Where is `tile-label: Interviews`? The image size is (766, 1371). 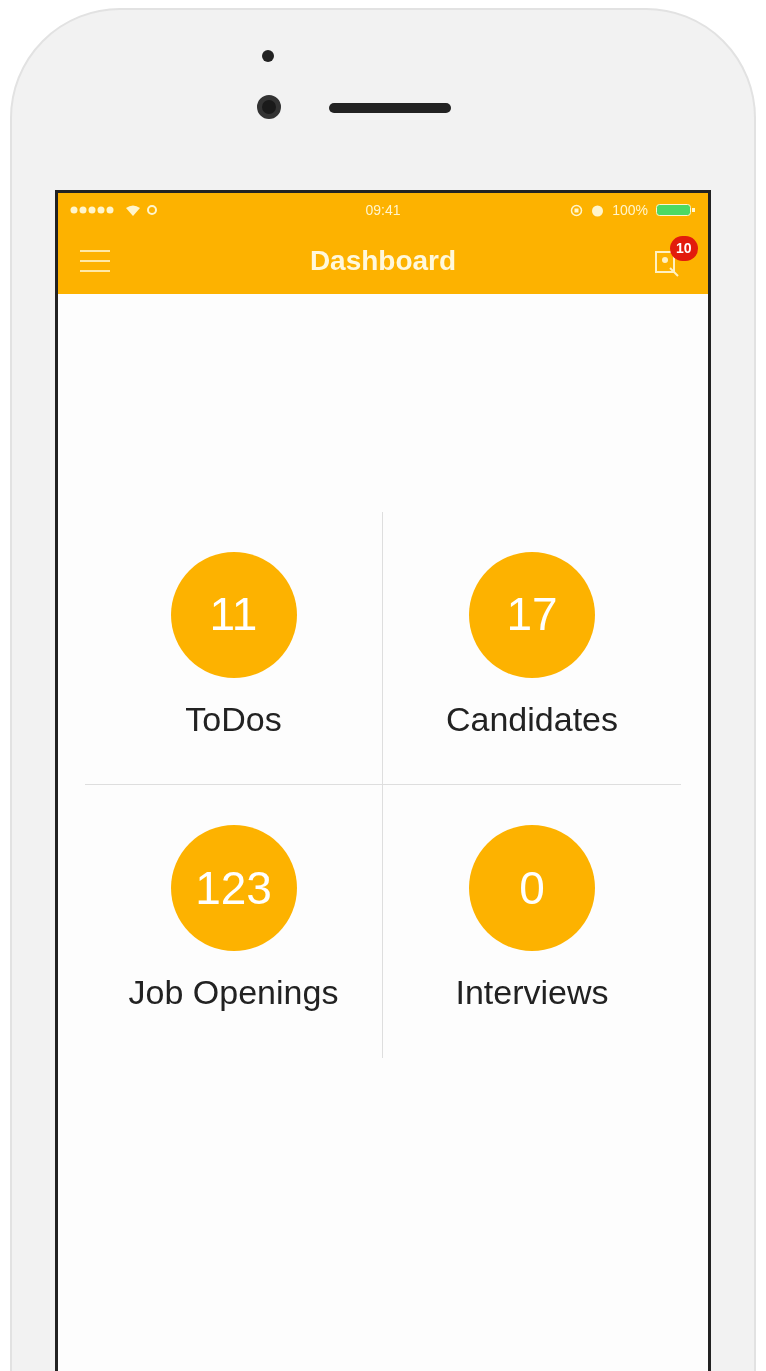
tile-label: Interviews is located at coordinates (532, 992).